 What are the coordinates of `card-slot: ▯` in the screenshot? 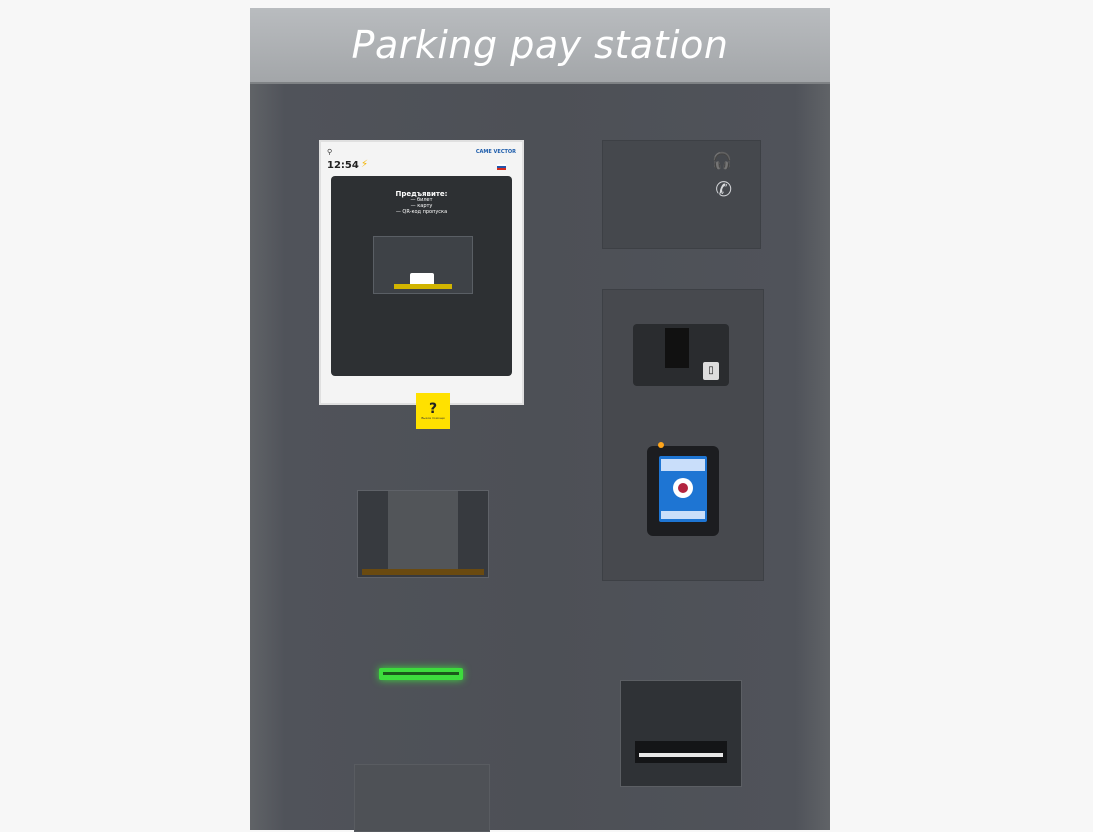 It's located at (681, 355).